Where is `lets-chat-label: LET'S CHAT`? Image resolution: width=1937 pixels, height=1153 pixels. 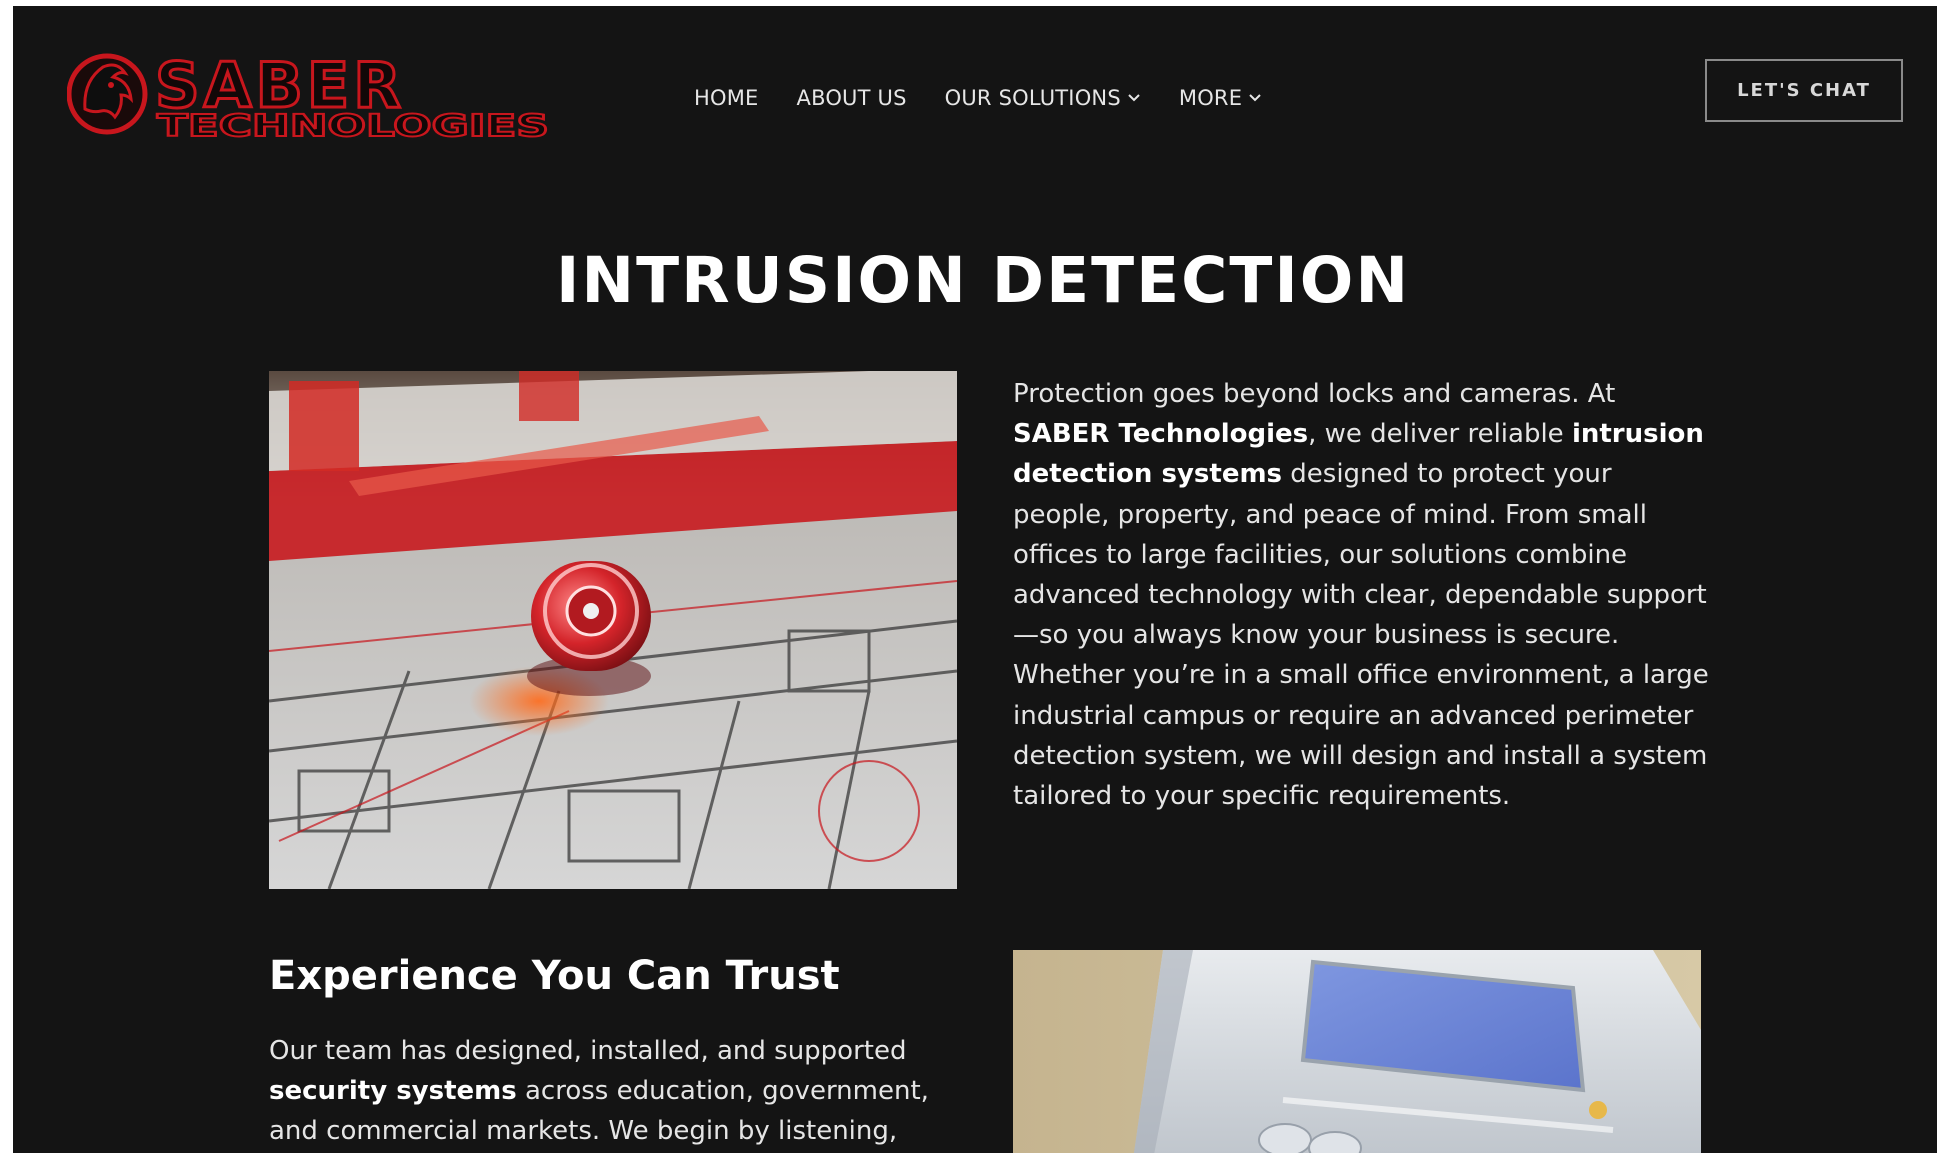 lets-chat-label: LET'S CHAT is located at coordinates (1804, 90).